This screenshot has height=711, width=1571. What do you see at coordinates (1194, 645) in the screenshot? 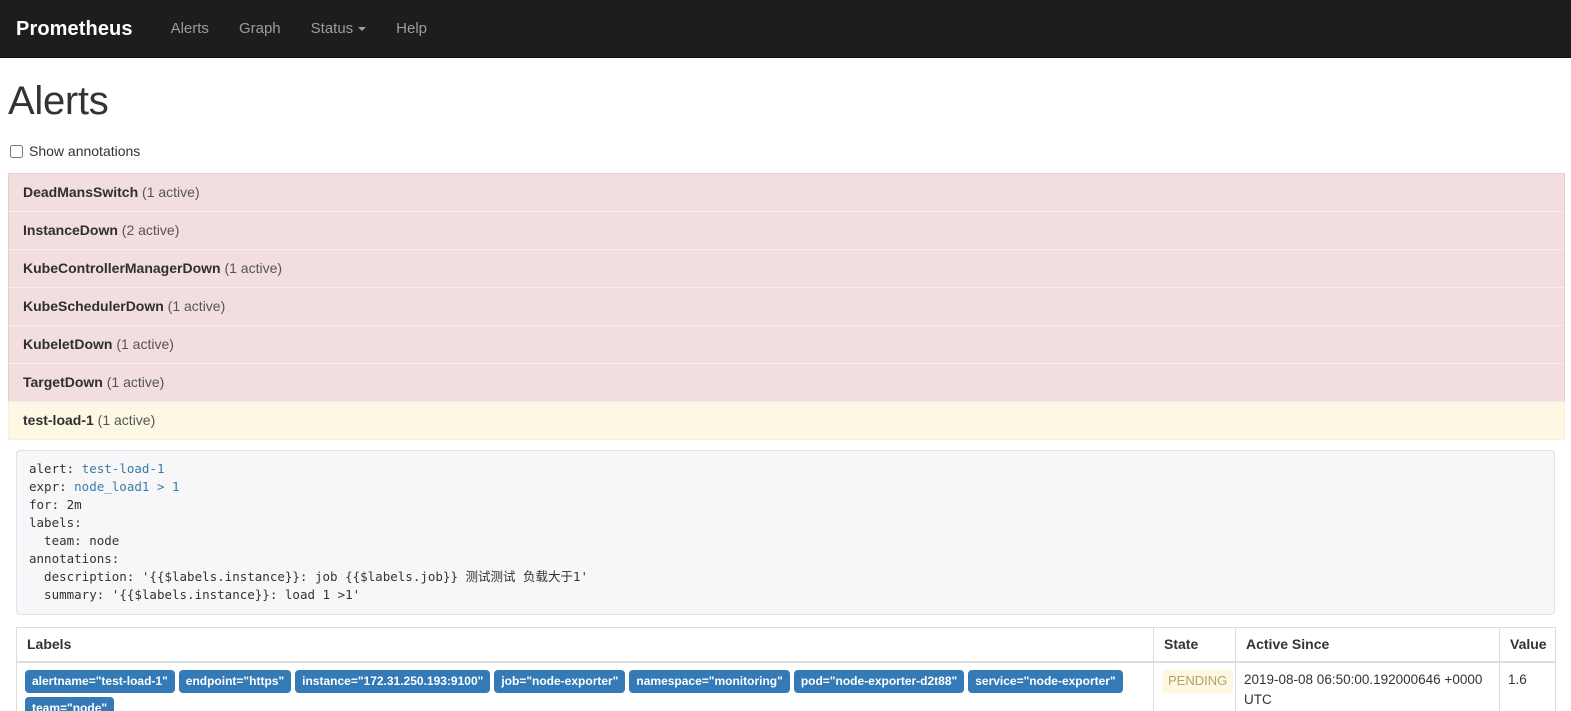
I see `column-header-state: State` at bounding box center [1194, 645].